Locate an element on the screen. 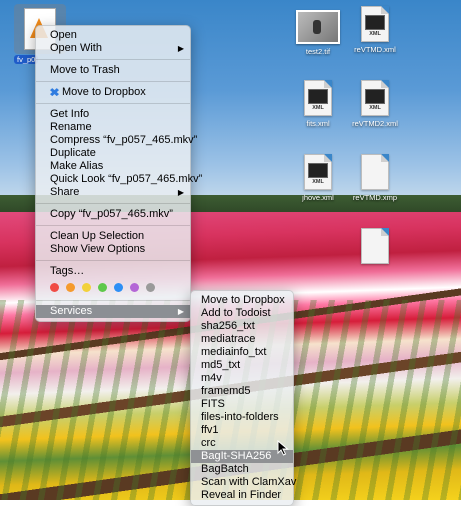 This screenshot has width=461, height=506. menu-item-open: Open is located at coordinates (113, 35).